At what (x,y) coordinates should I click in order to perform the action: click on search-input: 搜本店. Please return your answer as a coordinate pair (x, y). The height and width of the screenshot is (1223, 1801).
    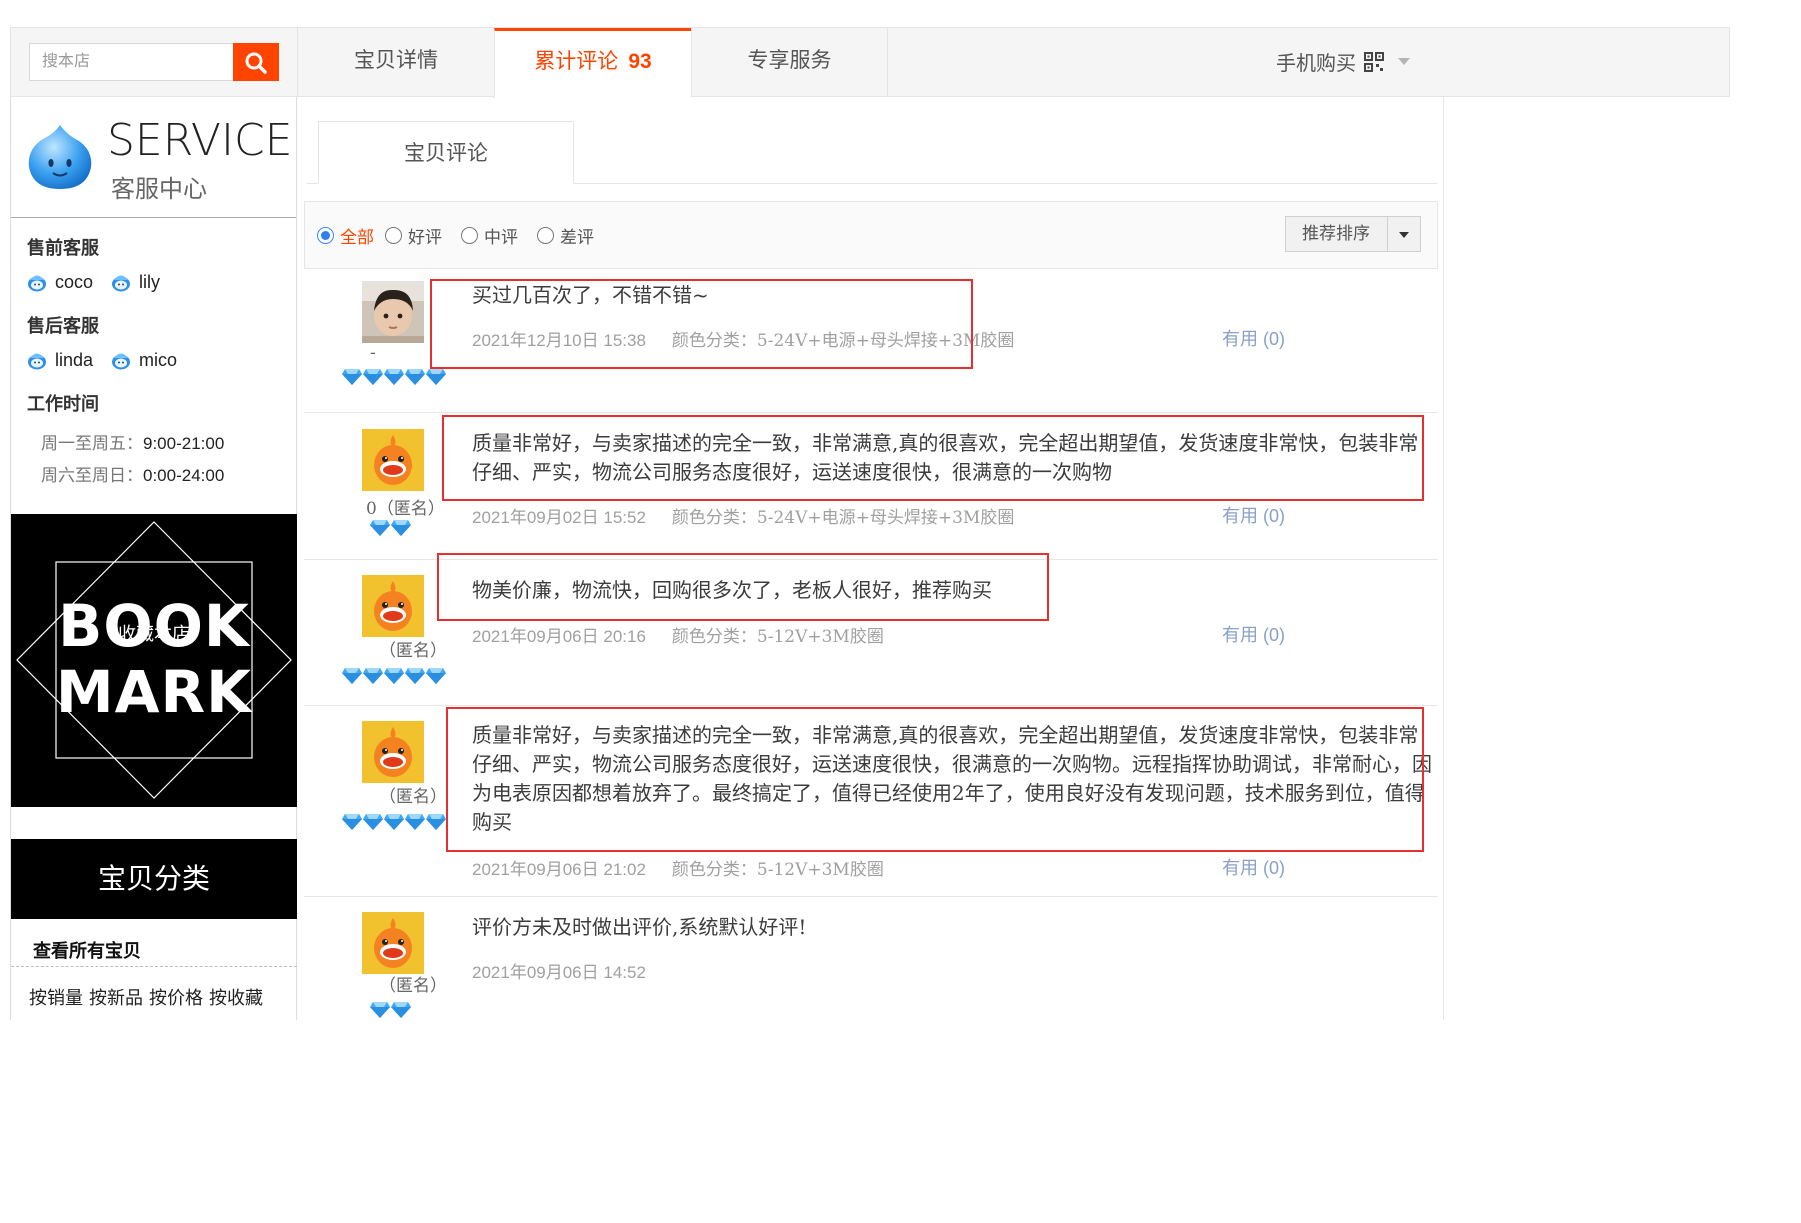
    Looking at the image, I should click on (131, 62).